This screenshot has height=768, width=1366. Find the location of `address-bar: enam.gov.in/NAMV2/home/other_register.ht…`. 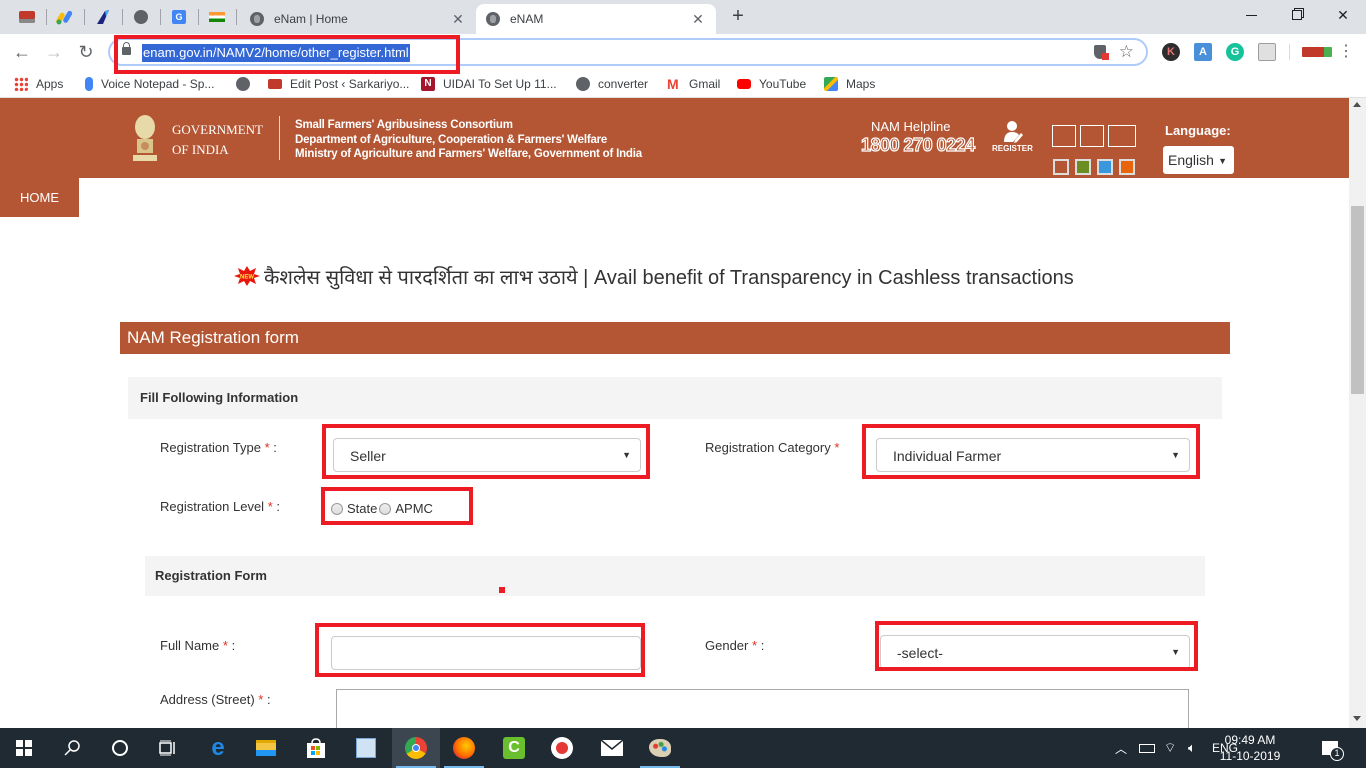

address-bar: enam.gov.in/NAMV2/home/other_register.ht… is located at coordinates (628, 52).